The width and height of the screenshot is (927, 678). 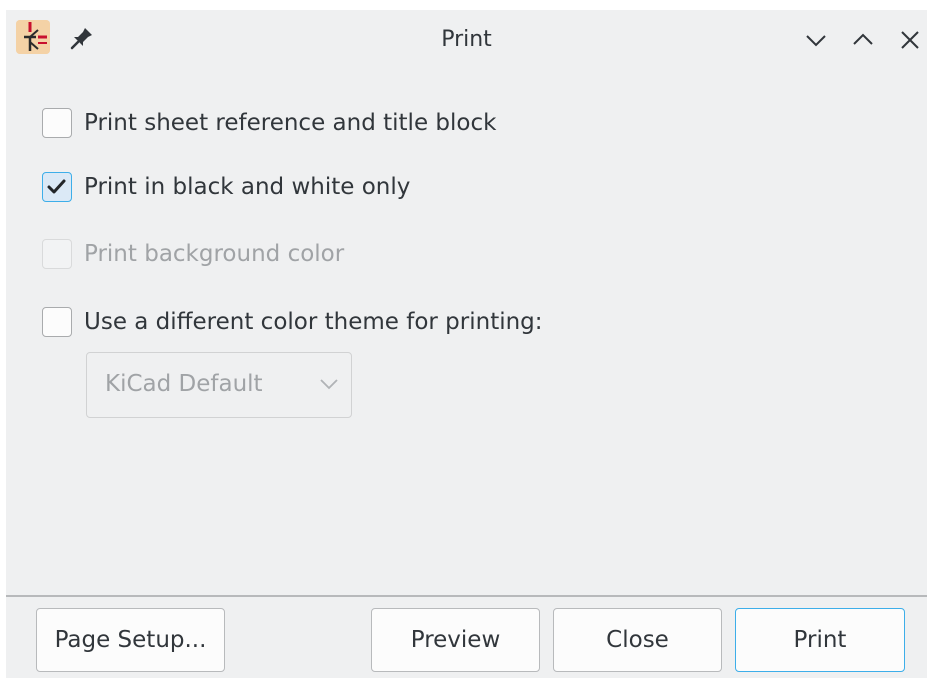 I want to click on color-theme-select: KiCad Default, so click(x=219, y=385).